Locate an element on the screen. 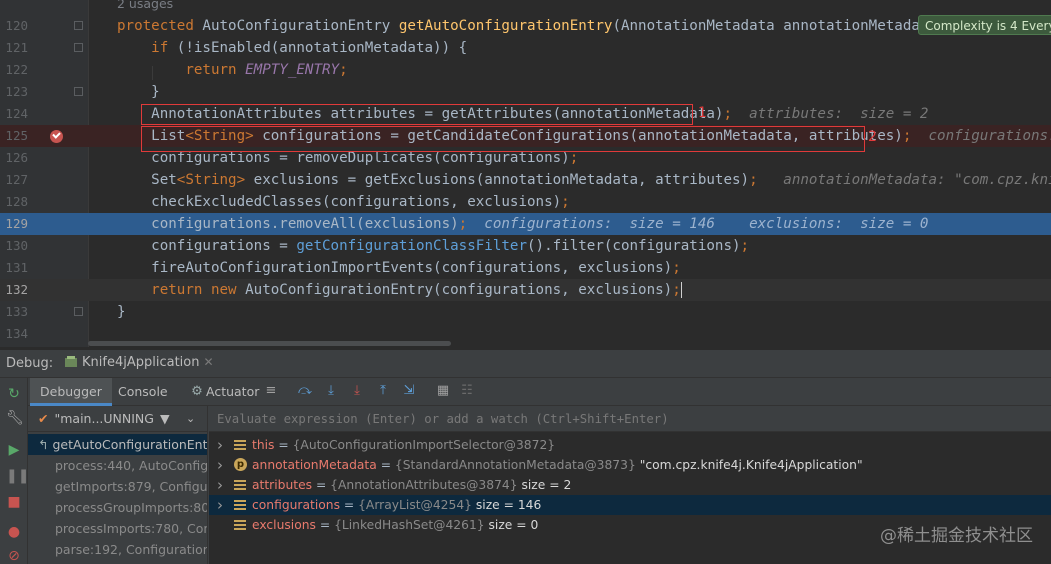  thread-selector: ✔ "main...UNNING ▼ ⌄ is located at coordinates (117, 419).